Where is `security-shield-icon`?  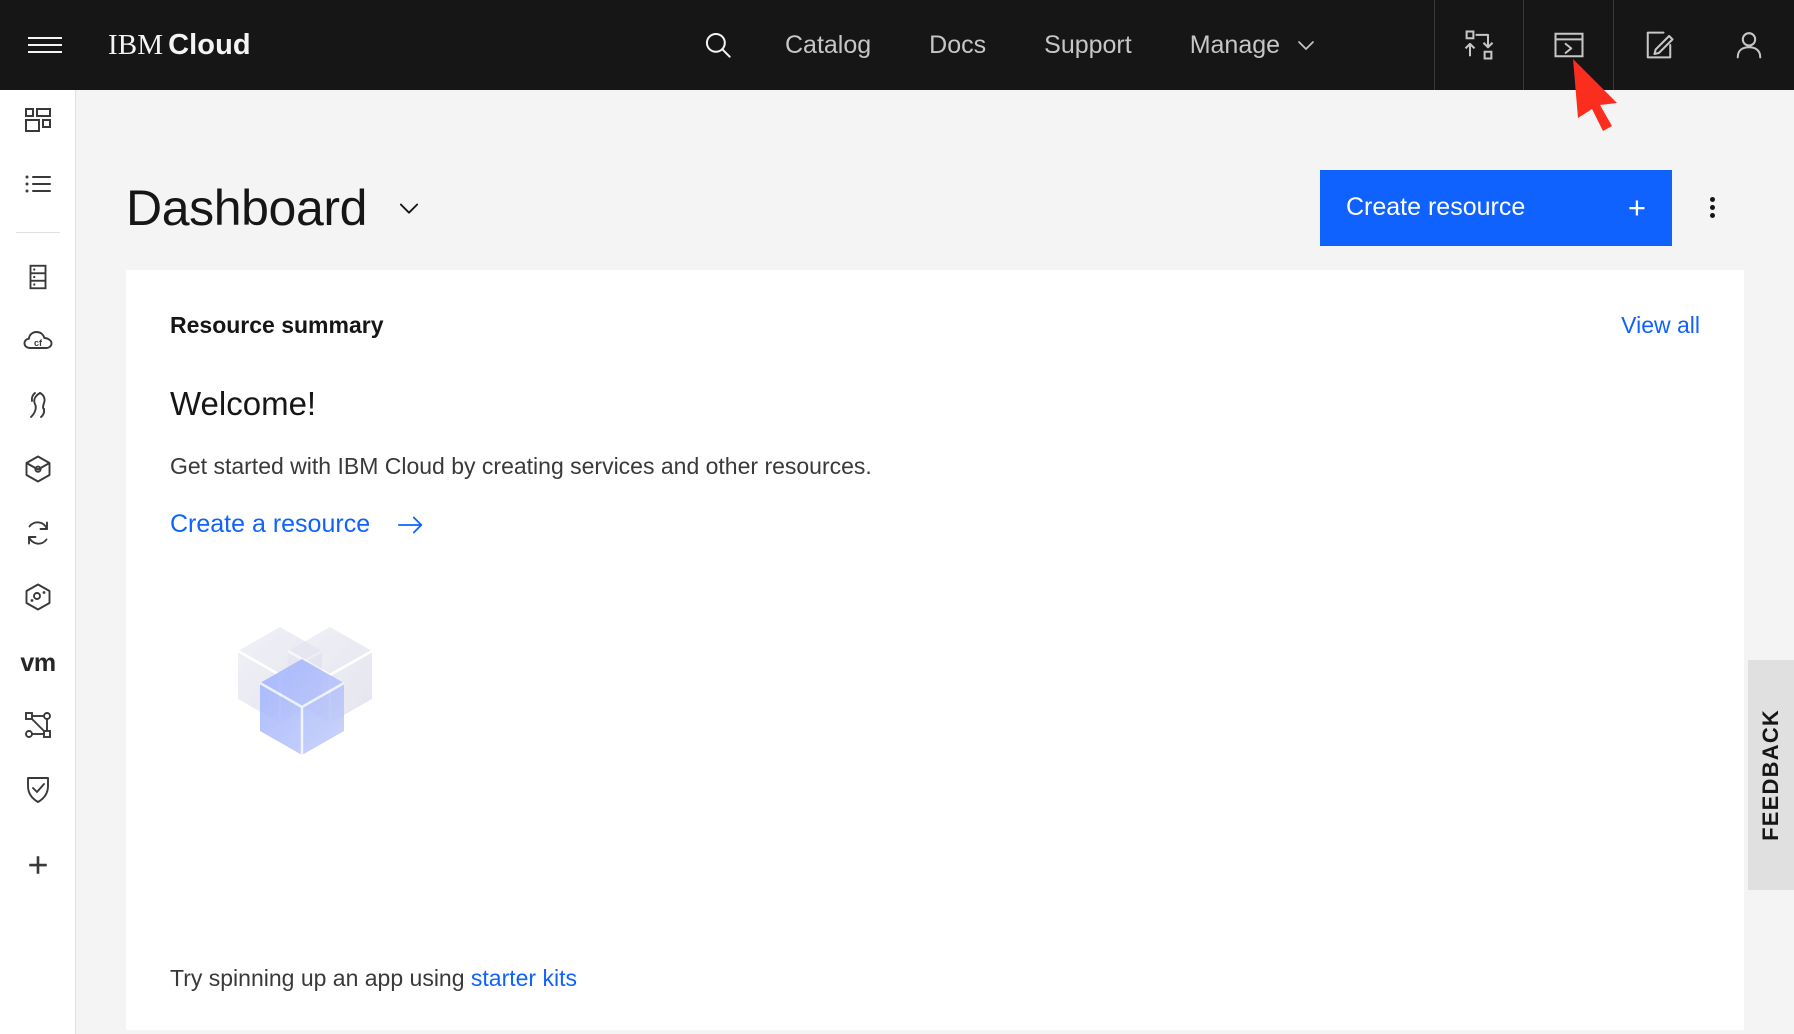
security-shield-icon is located at coordinates (38, 791).